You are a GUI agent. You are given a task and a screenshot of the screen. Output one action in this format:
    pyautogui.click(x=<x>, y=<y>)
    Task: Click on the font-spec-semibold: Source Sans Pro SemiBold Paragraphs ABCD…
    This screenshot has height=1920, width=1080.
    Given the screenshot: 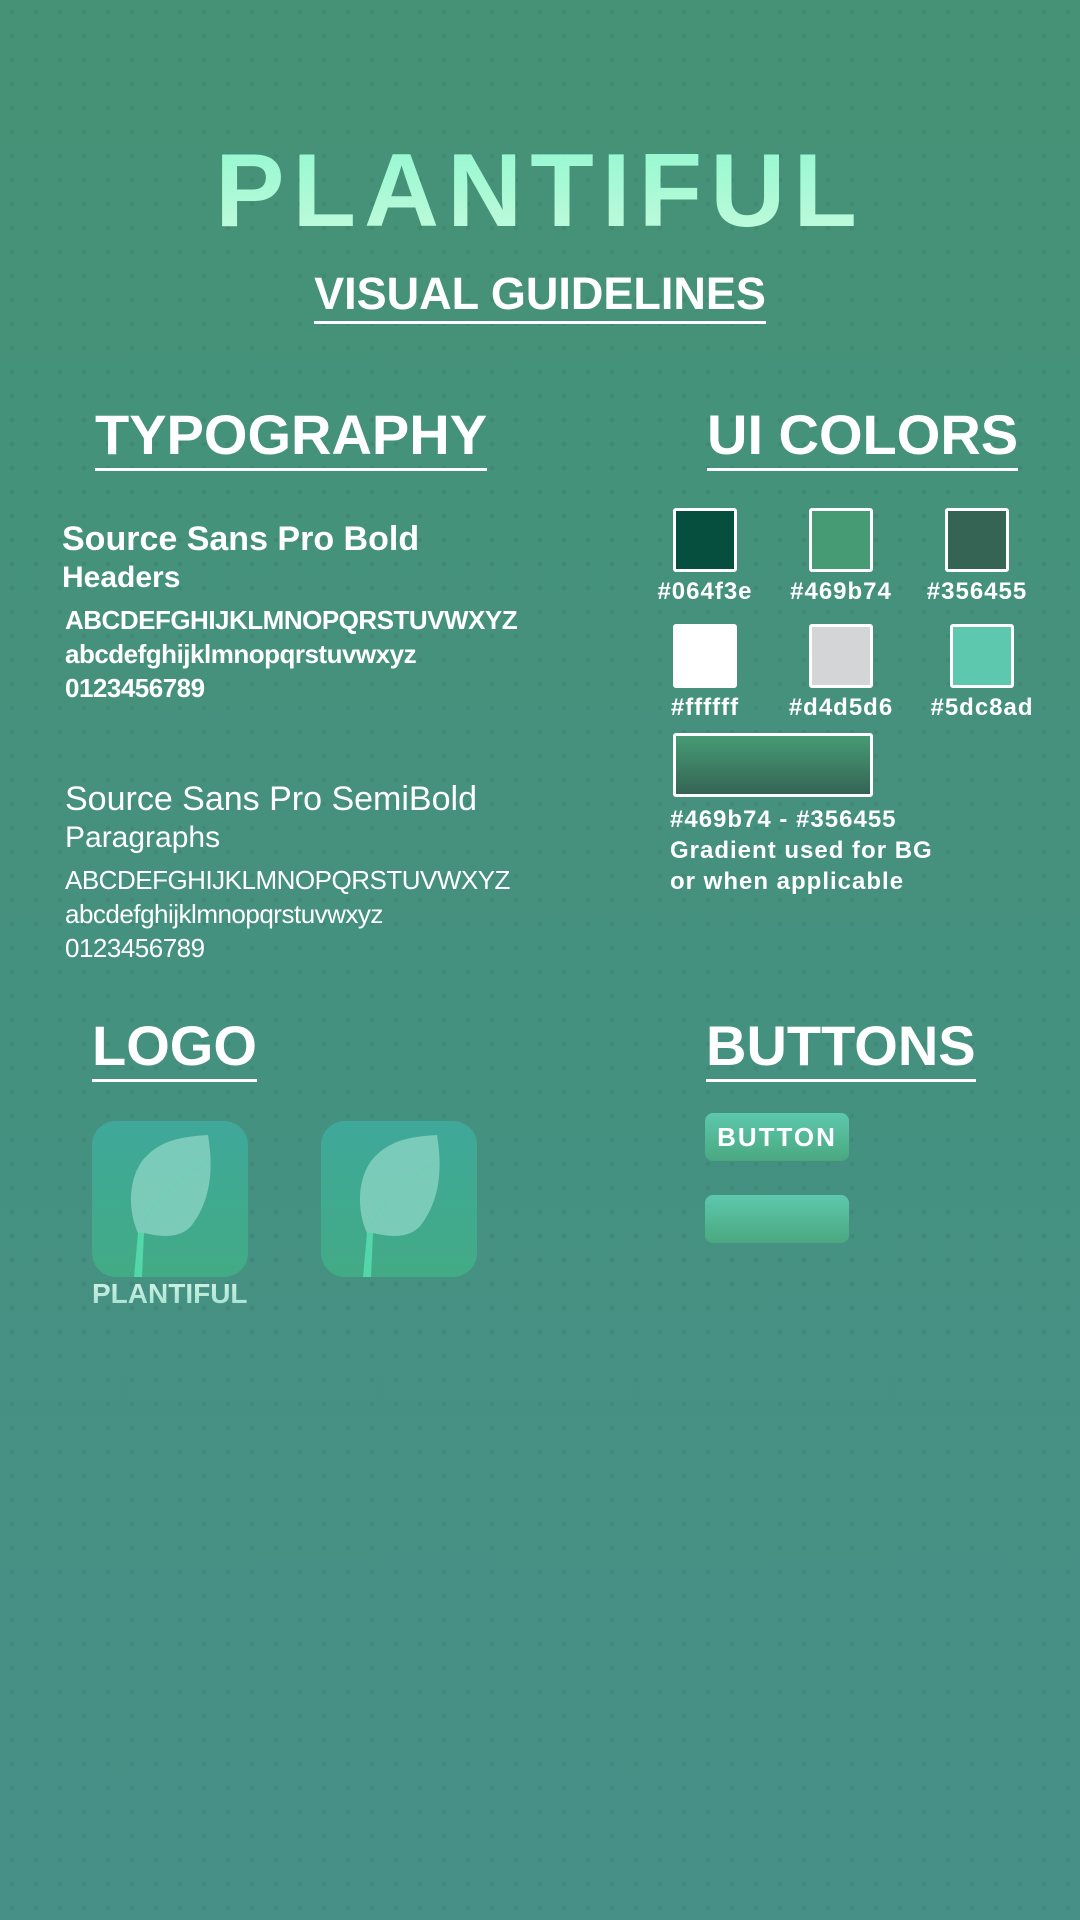 What is the action you would take?
    pyautogui.click(x=287, y=872)
    